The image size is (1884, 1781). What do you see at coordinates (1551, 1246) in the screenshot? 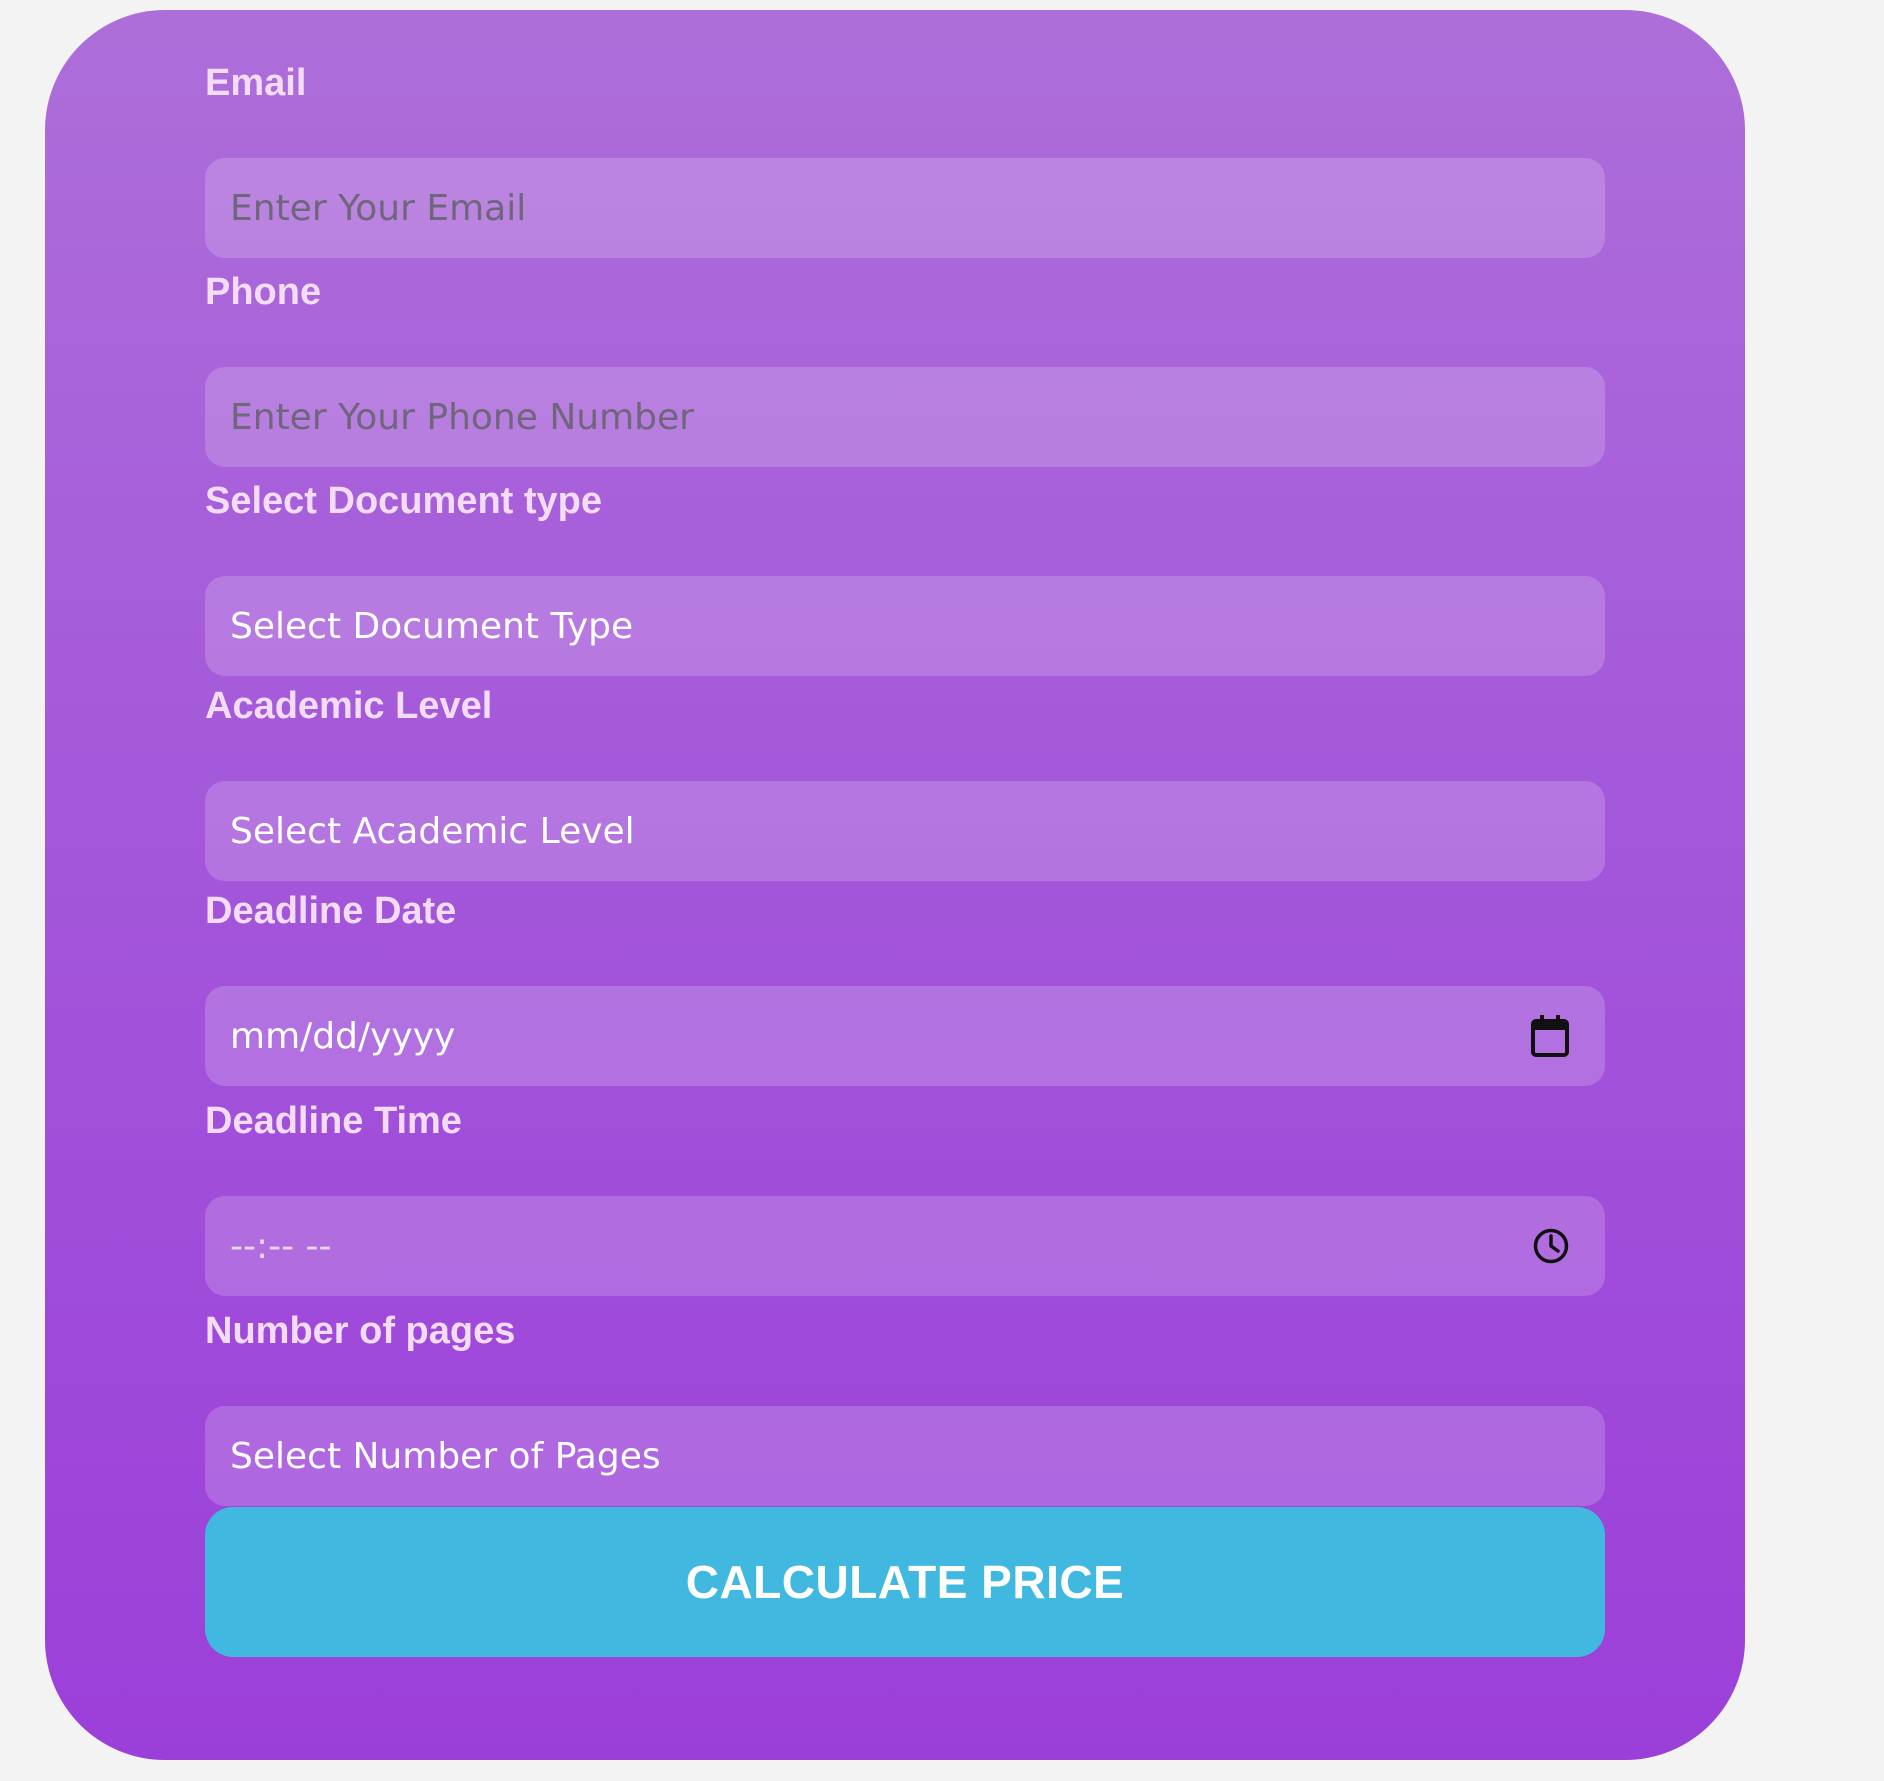
I see `clock-icon` at bounding box center [1551, 1246].